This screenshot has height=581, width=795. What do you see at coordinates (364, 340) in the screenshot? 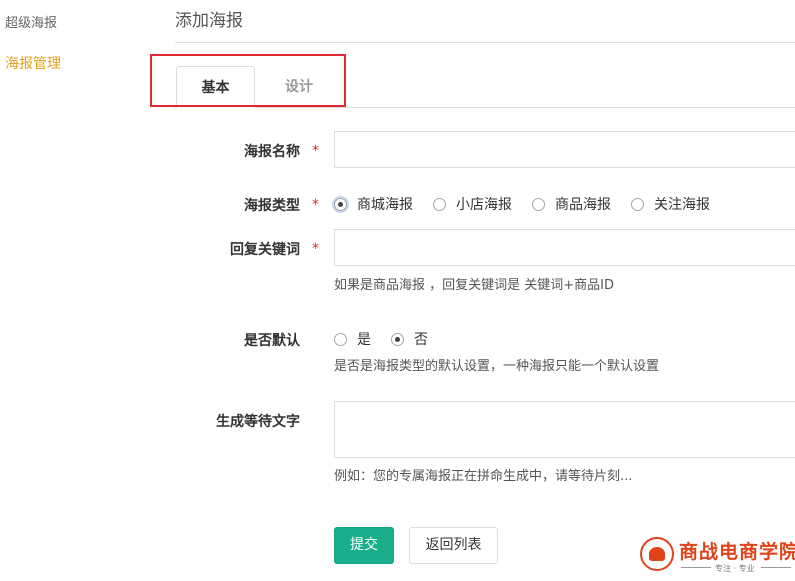
I see `radio-label: 是` at bounding box center [364, 340].